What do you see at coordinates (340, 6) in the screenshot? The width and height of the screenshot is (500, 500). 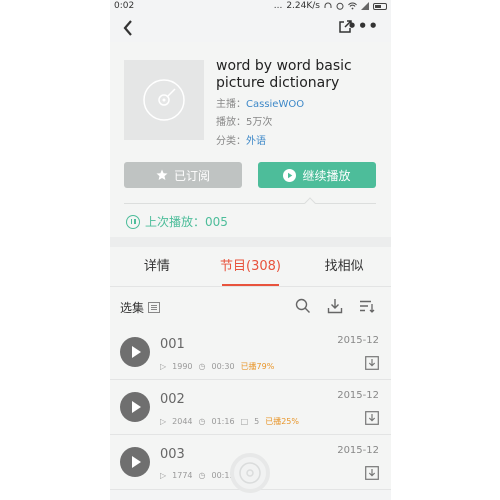 I see `alarm-icon` at bounding box center [340, 6].